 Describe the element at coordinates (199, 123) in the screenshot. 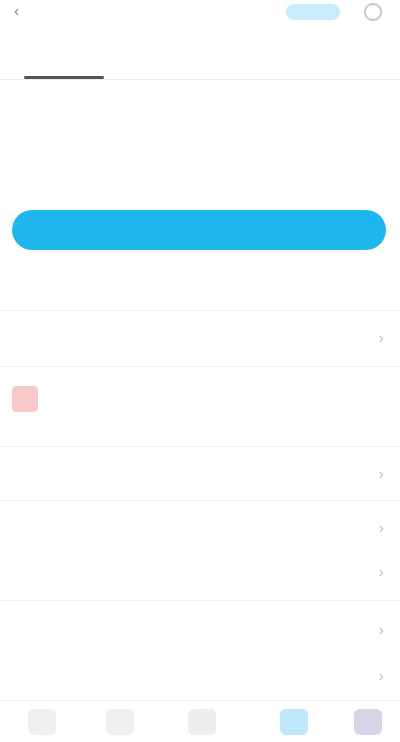

I see `balance-block` at that location.